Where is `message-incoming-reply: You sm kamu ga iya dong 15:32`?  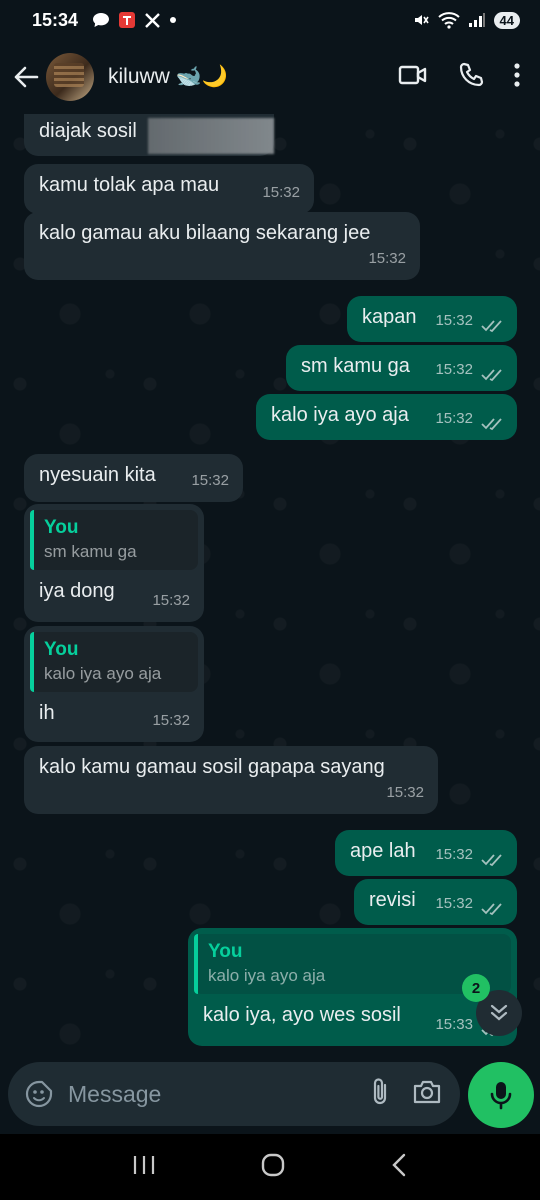
message-incoming-reply: You sm kamu ga iya dong 15:32 is located at coordinates (114, 563).